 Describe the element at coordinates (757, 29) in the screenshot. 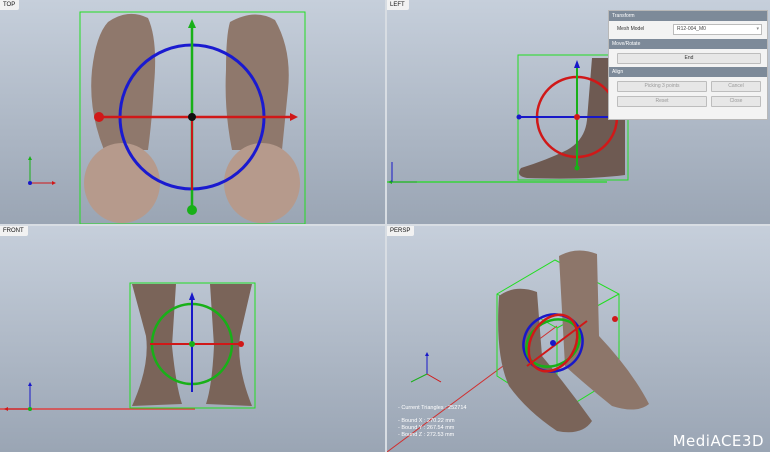

I see `chevron-down-icon: ▾` at that location.